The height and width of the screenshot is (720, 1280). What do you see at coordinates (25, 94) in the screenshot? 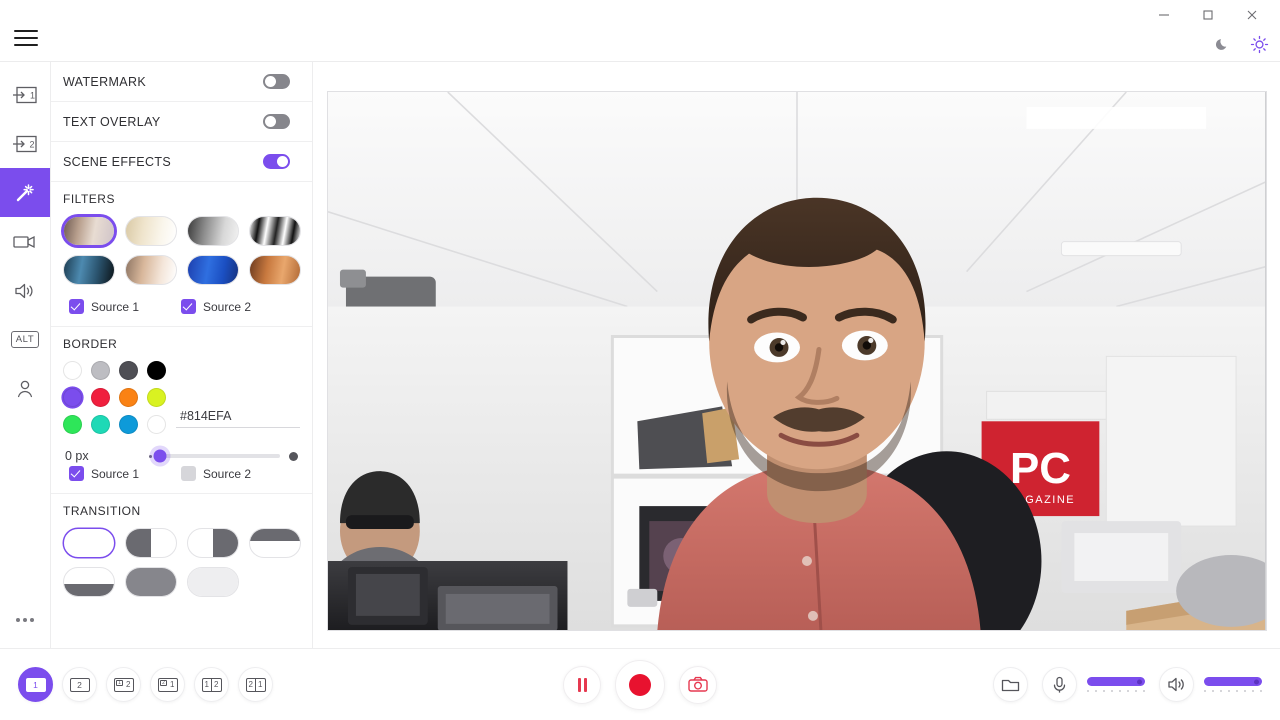
I see `rail-item-source-1: 1` at bounding box center [25, 94].